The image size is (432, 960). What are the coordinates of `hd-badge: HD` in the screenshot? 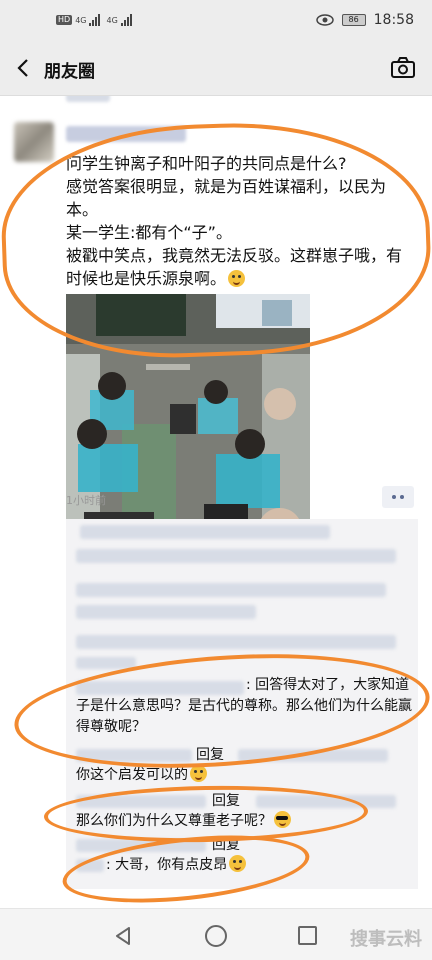 It's located at (64, 20).